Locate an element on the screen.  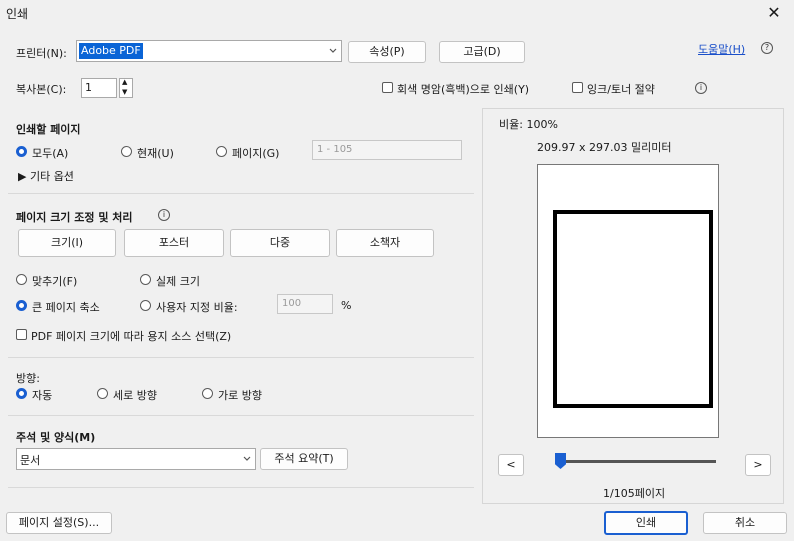
printer-label: 프린터(N): is located at coordinates (41, 53).